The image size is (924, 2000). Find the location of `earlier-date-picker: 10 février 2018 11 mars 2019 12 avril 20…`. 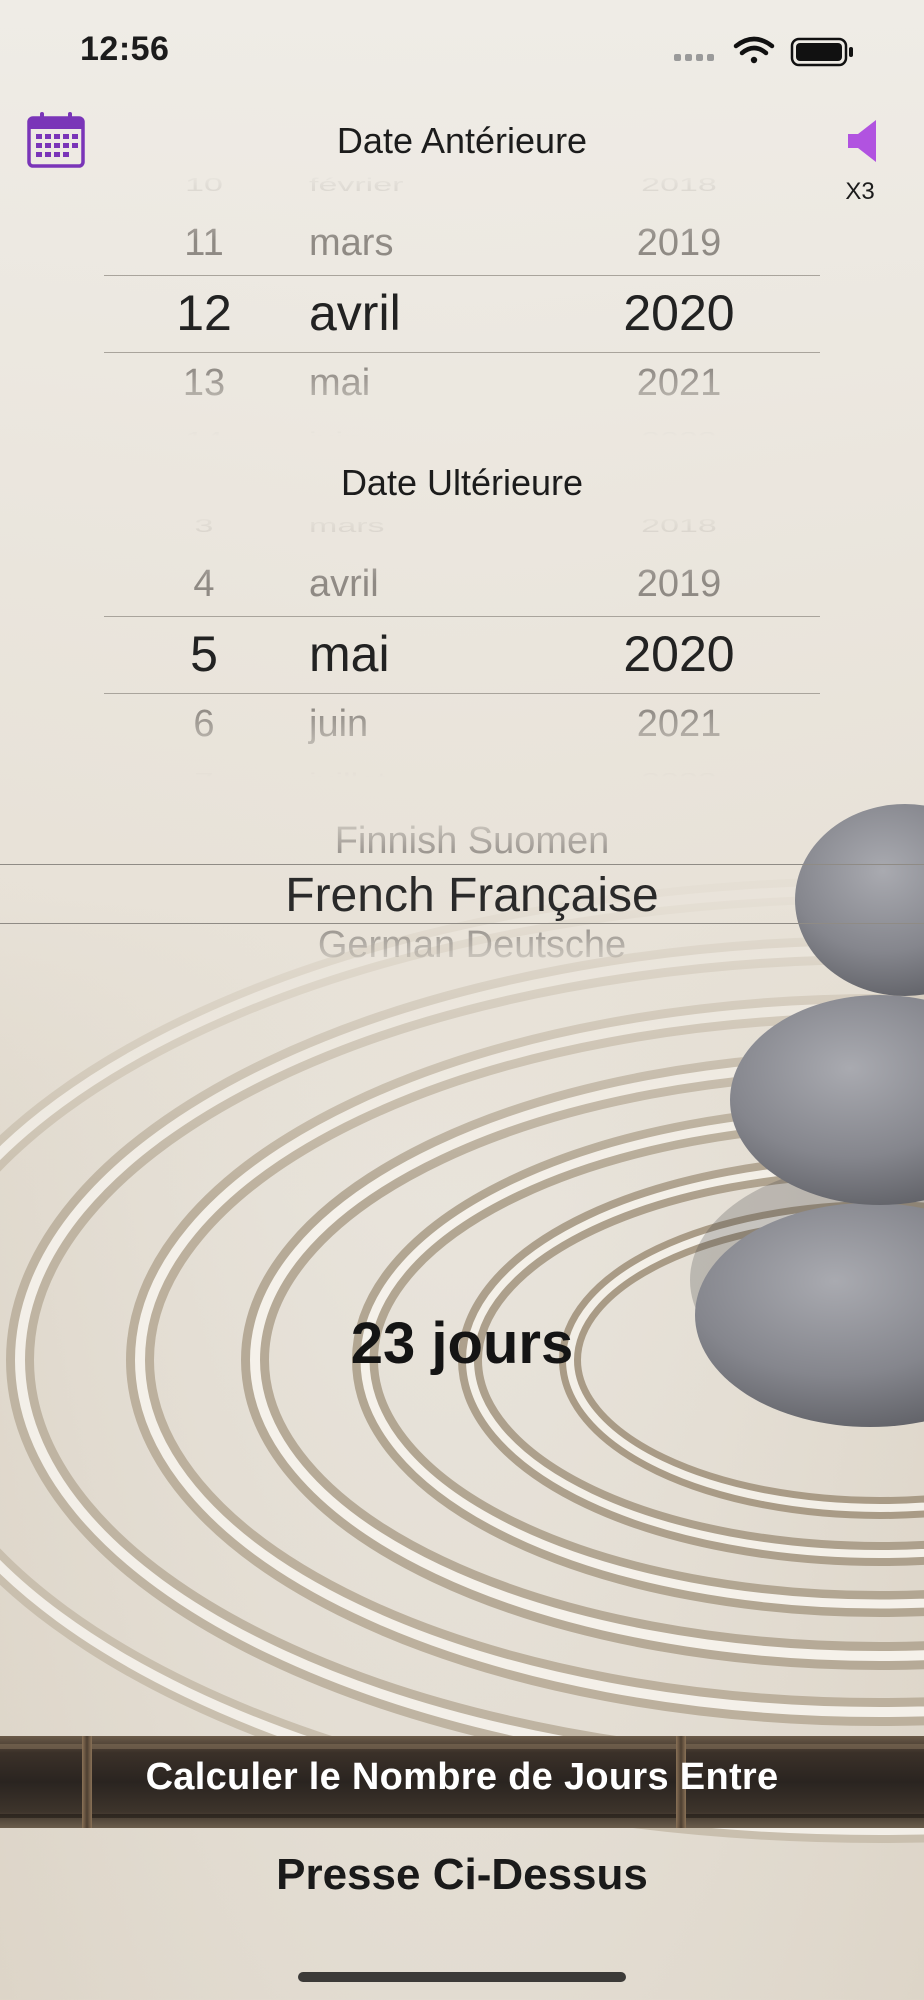

earlier-date-picker: 10 février 2018 11 mars 2019 12 avril 20… is located at coordinates (462, 310).